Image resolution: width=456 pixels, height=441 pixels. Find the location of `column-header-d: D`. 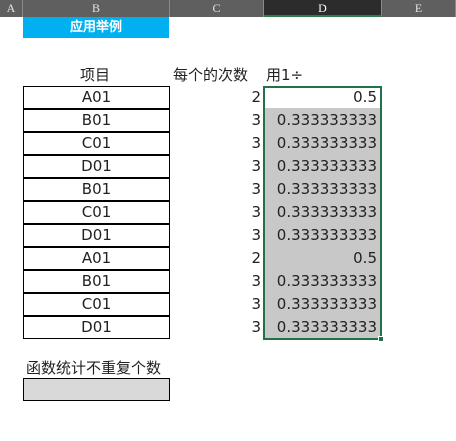

column-header-d: D is located at coordinates (323, 8).